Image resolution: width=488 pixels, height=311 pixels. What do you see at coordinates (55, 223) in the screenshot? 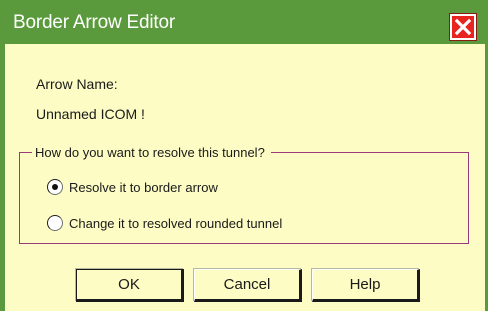
I see `radio-change-to-rounded-tunnel` at bounding box center [55, 223].